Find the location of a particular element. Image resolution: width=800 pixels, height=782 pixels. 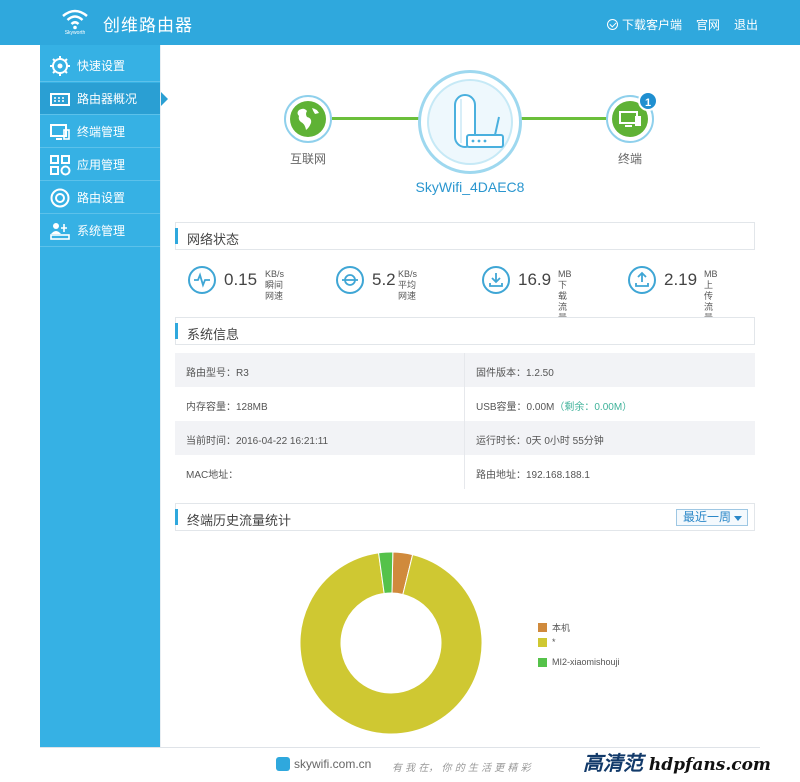

chevron-down-icon is located at coordinates (738, 518).